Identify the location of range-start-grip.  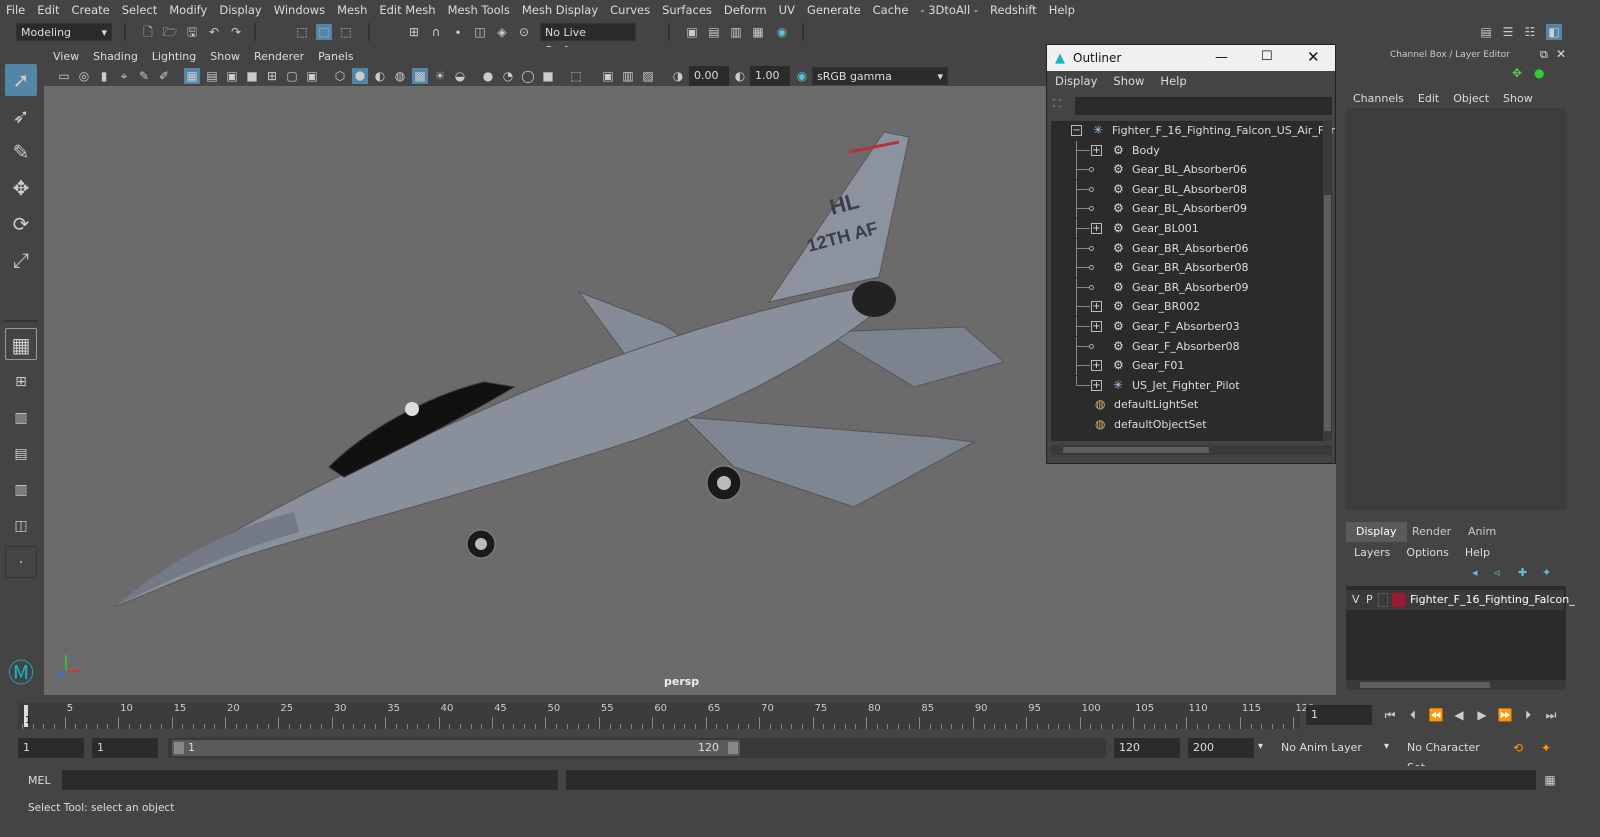
(179, 748).